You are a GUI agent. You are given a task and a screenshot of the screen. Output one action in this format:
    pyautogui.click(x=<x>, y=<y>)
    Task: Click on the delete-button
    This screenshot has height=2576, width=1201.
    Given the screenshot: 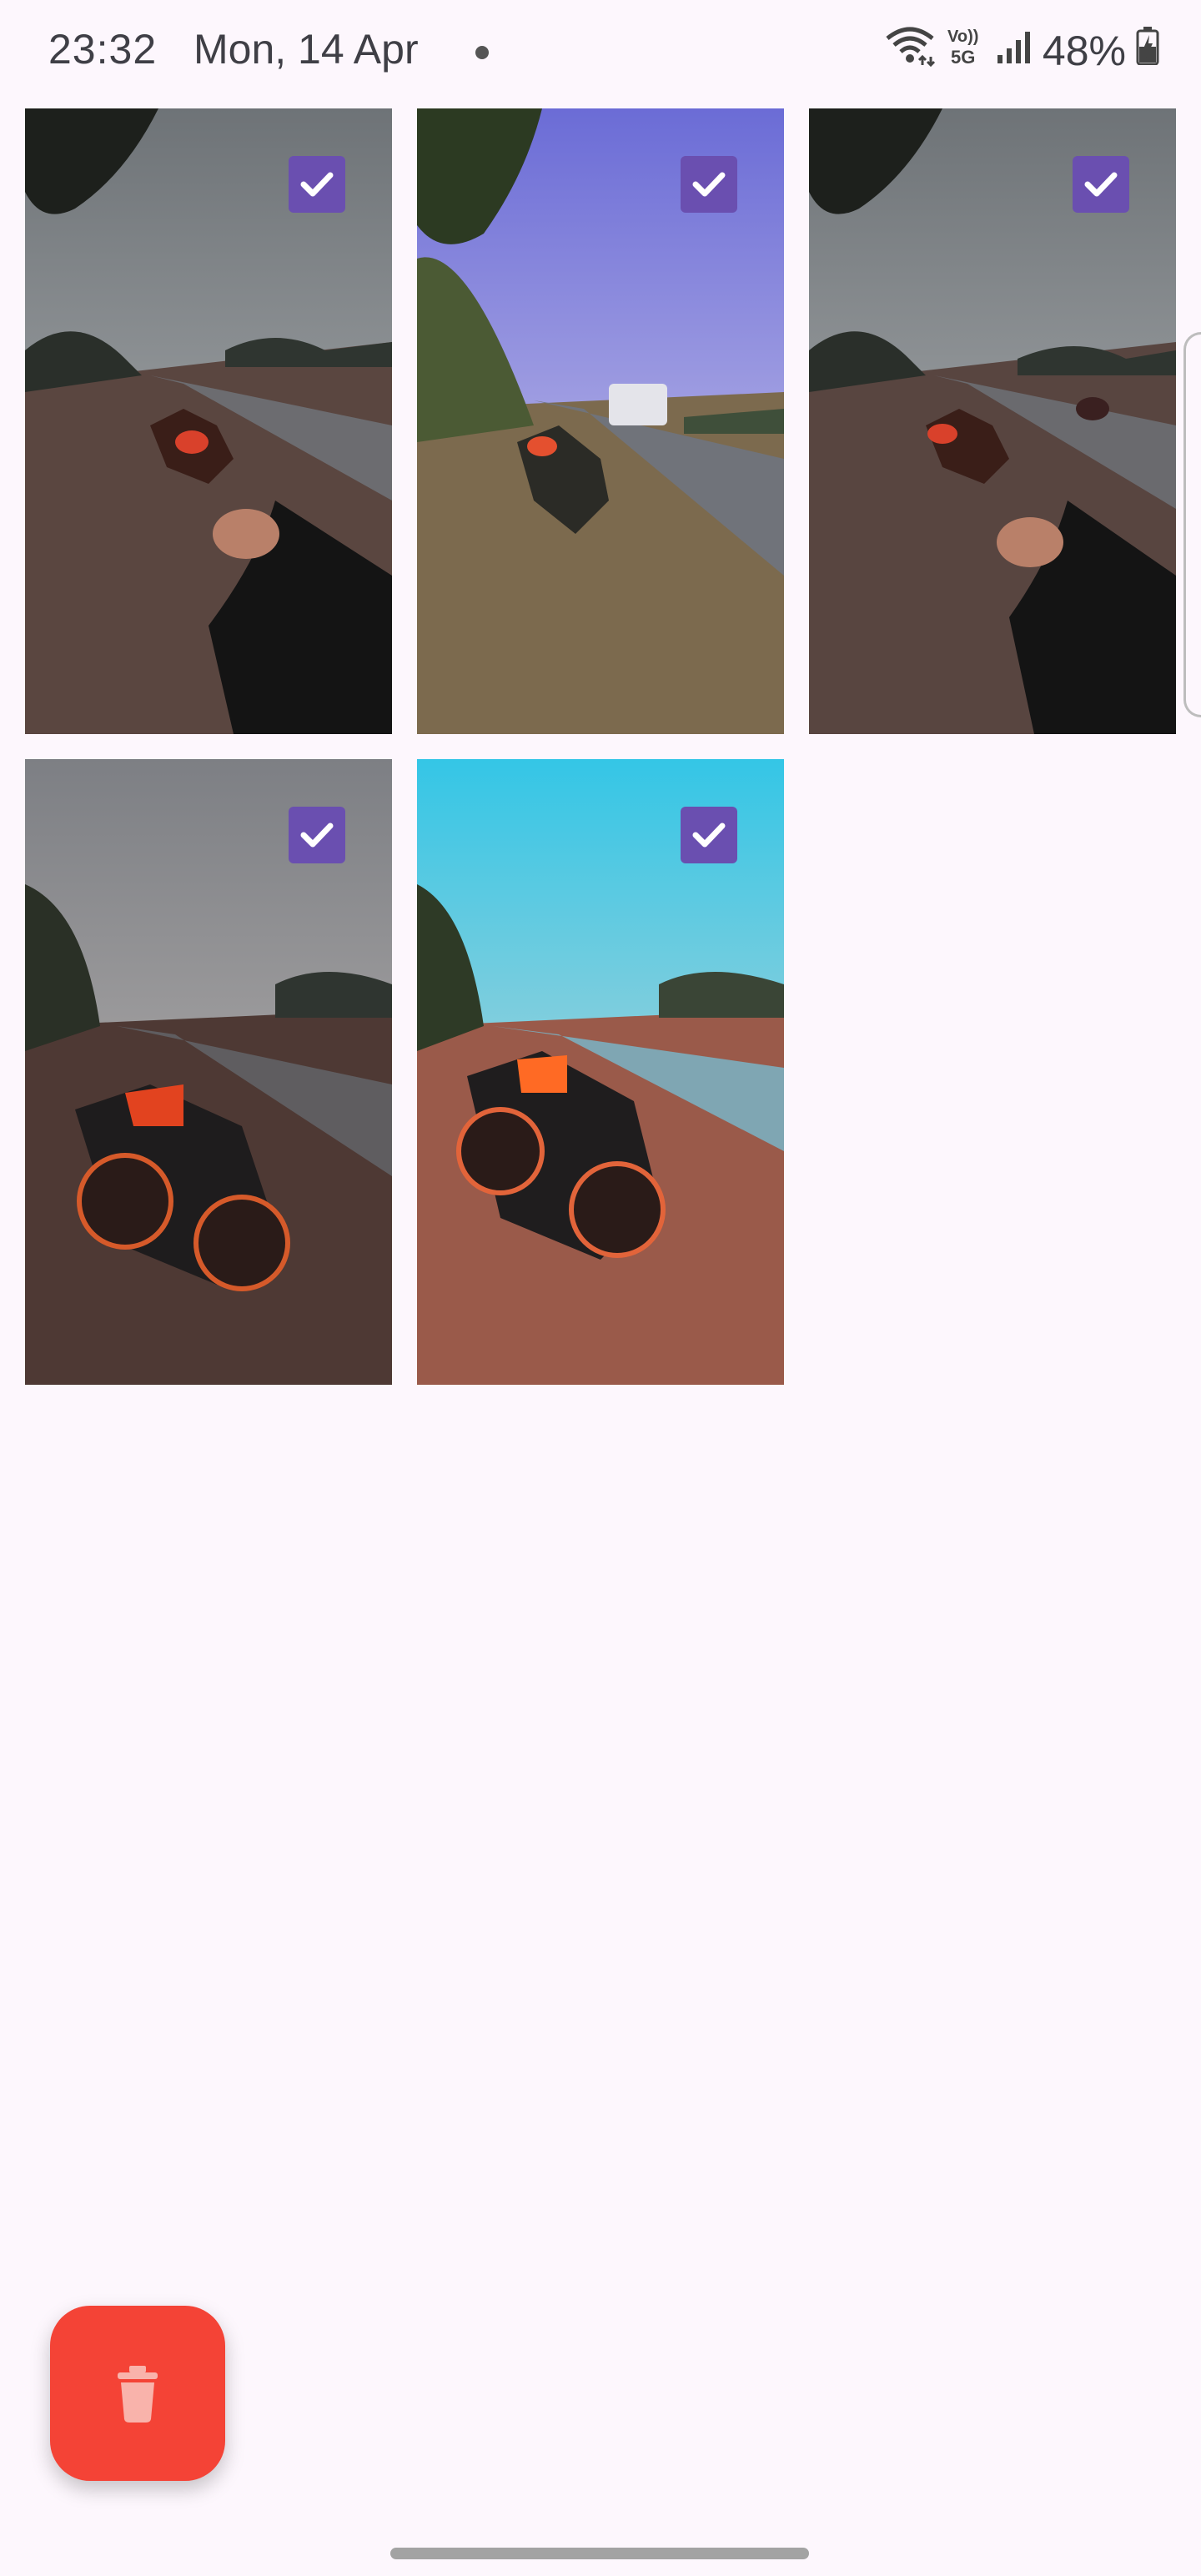 What is the action you would take?
    pyautogui.click(x=138, y=2393)
    